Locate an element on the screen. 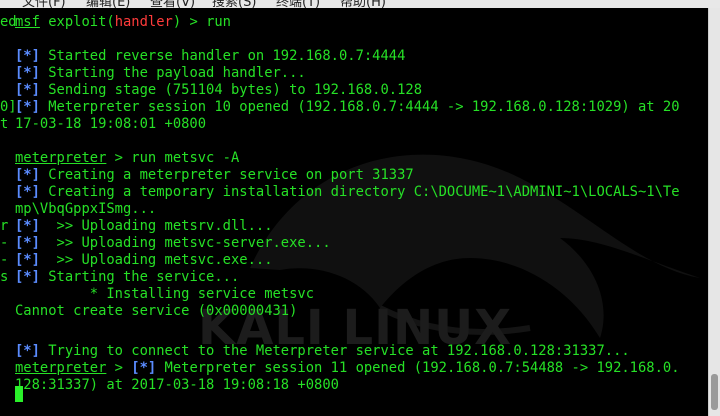 The width and height of the screenshot is (720, 416). left-fragment: s is located at coordinates (4, 277).